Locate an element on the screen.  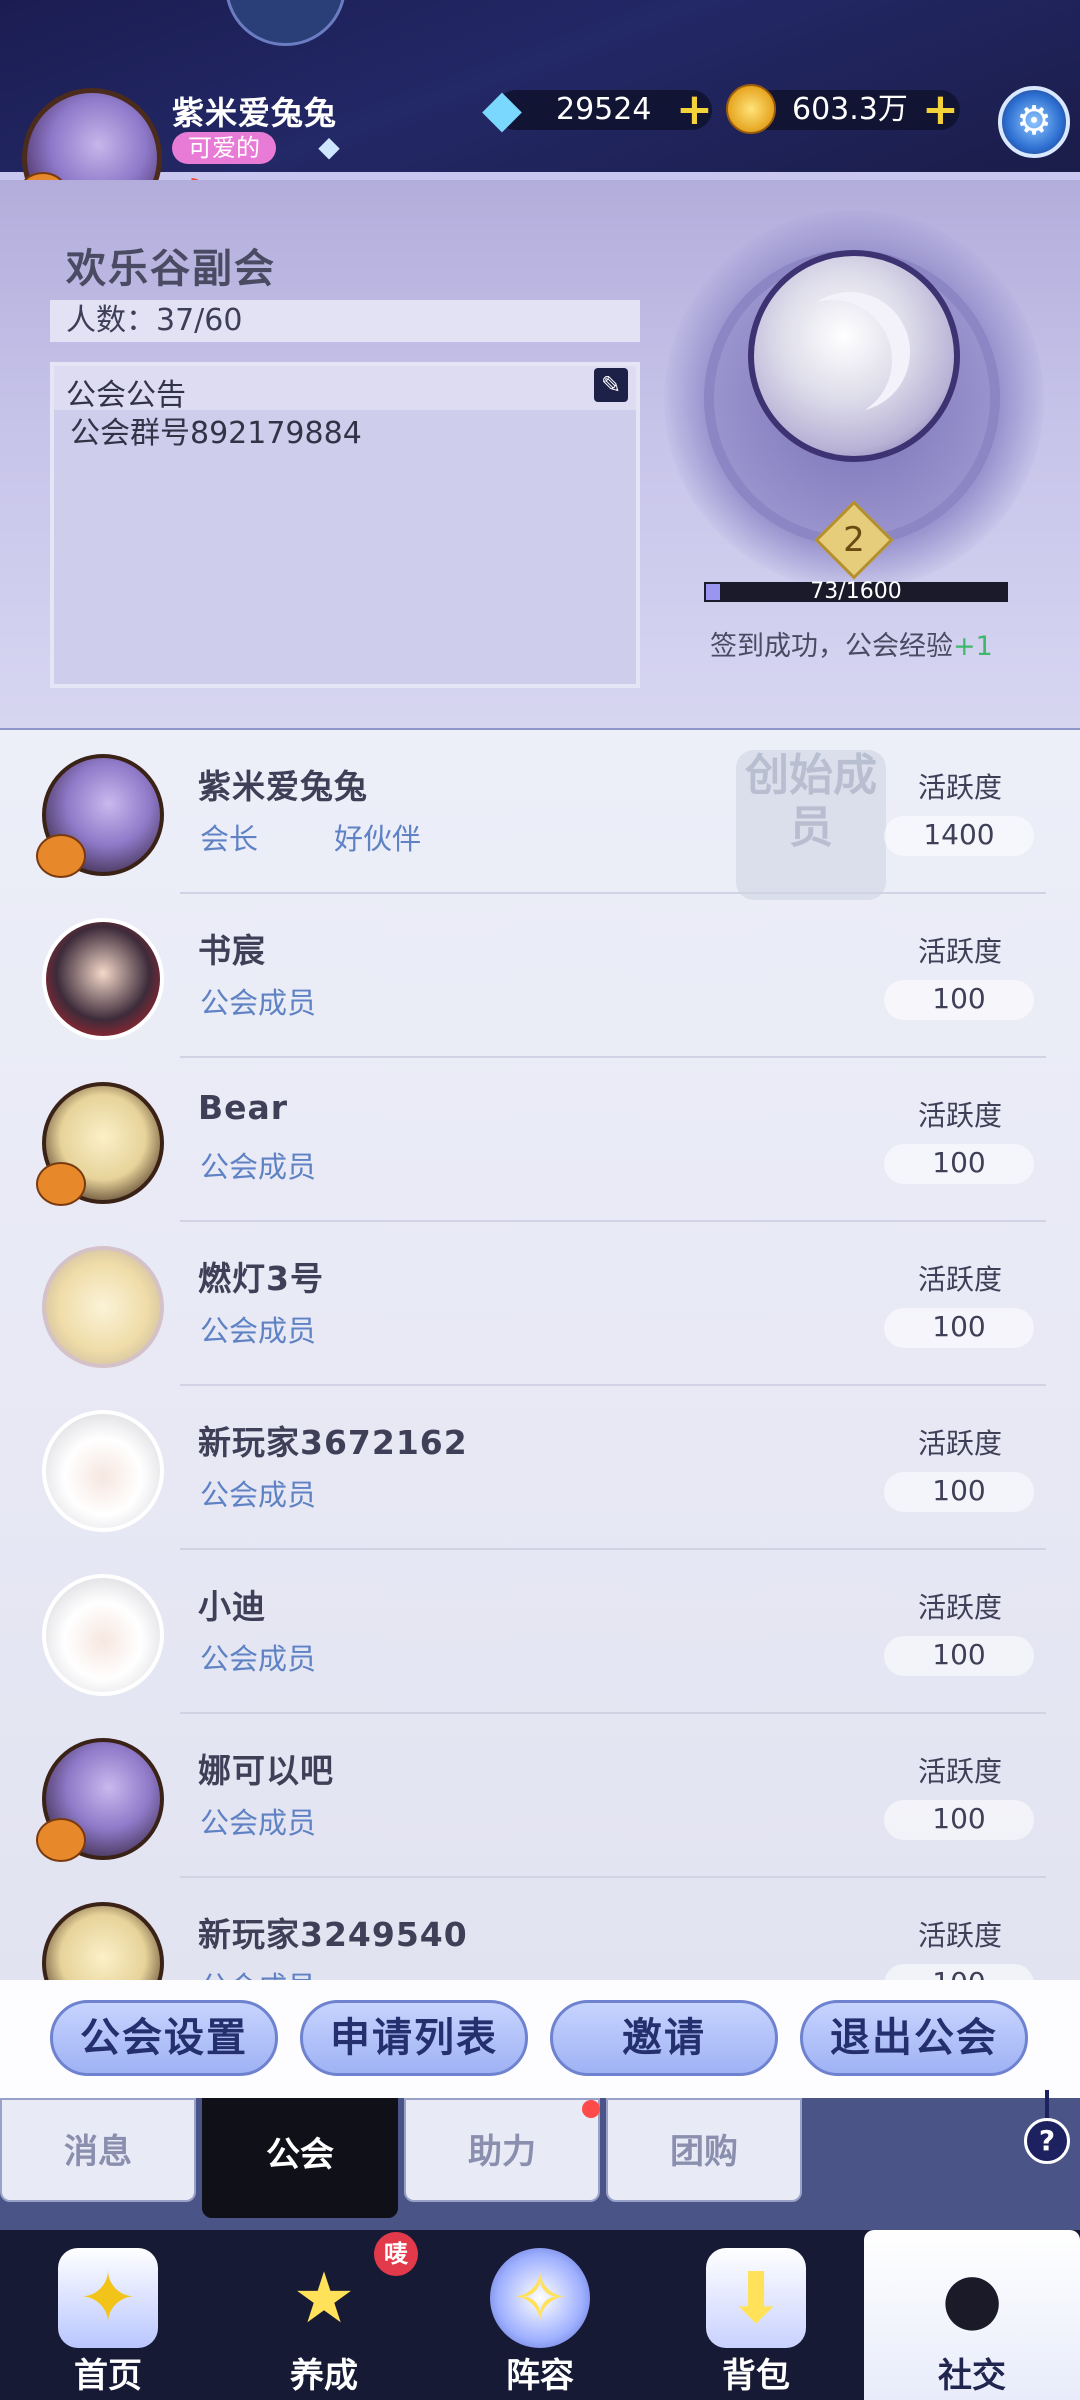
nav-lineup: ✧ 阵容 is located at coordinates (540, 2315).